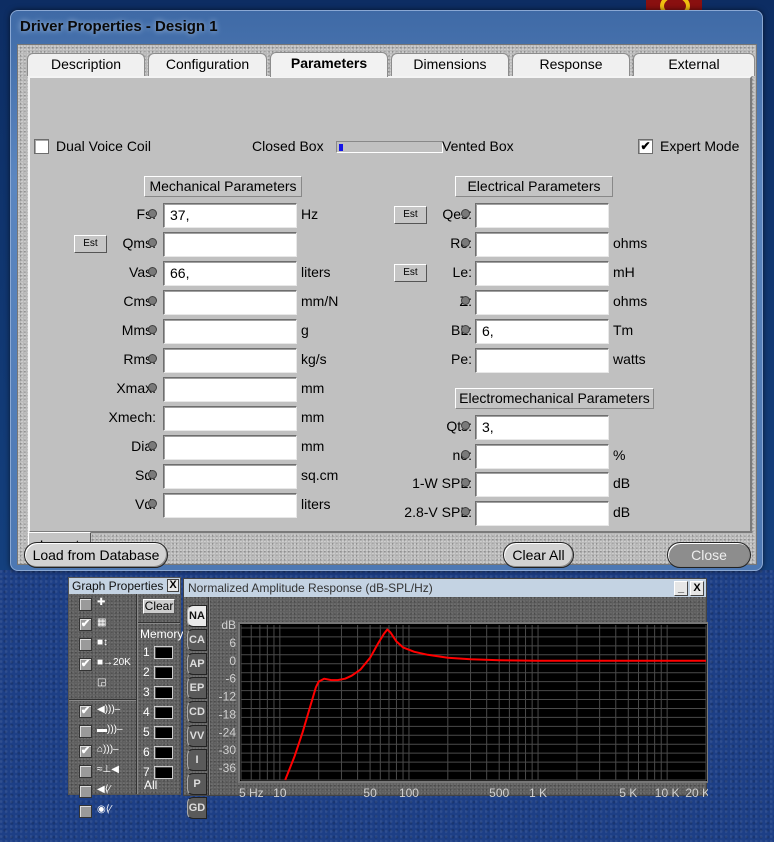 Image resolution: width=774 pixels, height=842 pixels. I want to click on mechanical-field-xmax, so click(230, 389).